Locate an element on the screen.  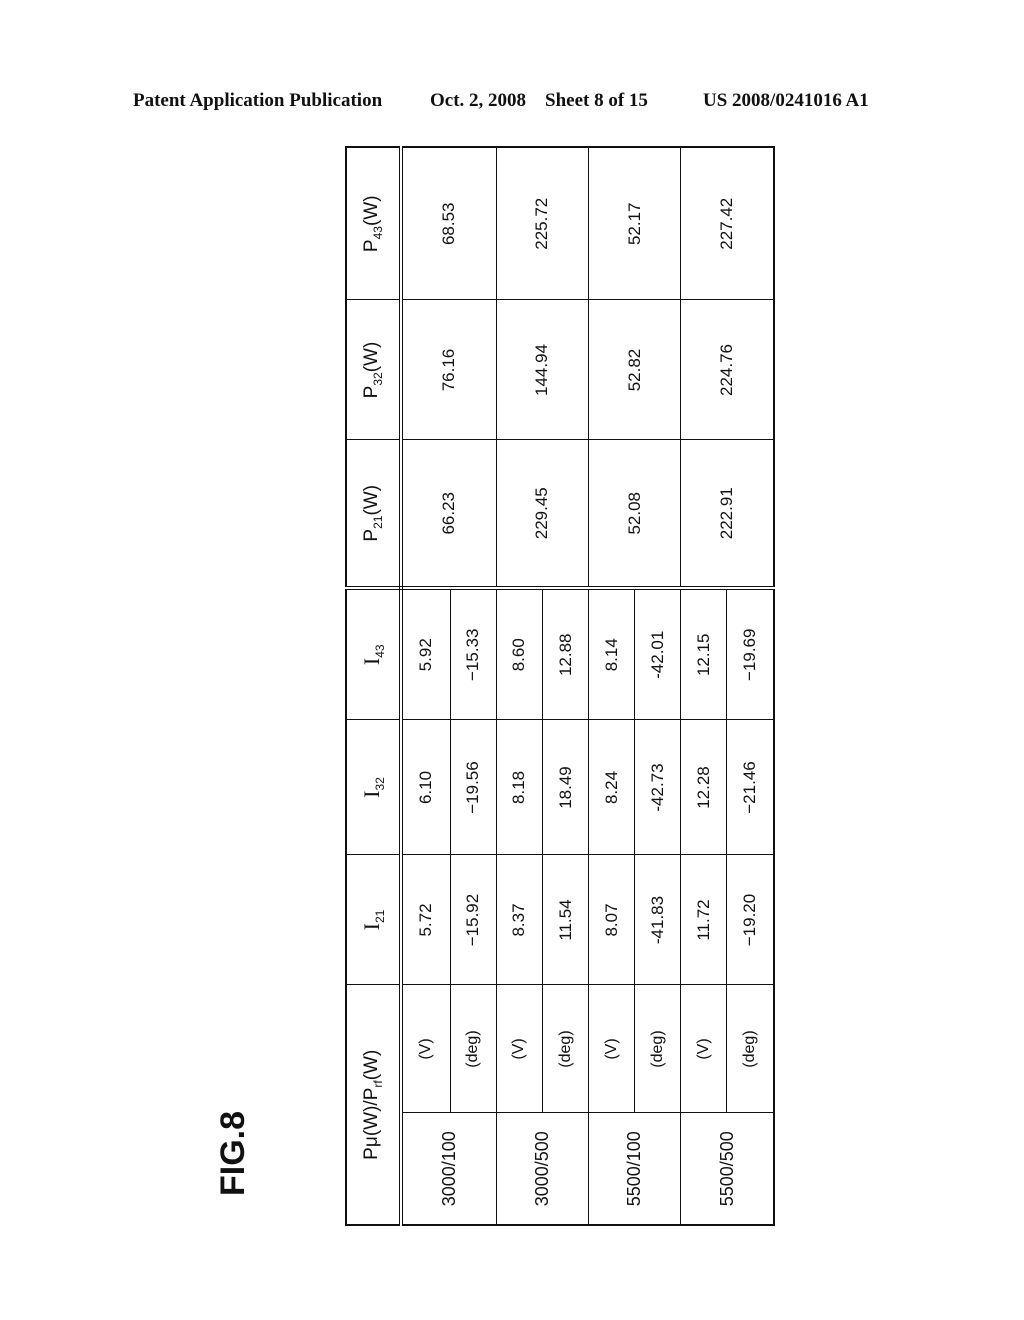
power-cell: 52.08 is located at coordinates (634, 514).